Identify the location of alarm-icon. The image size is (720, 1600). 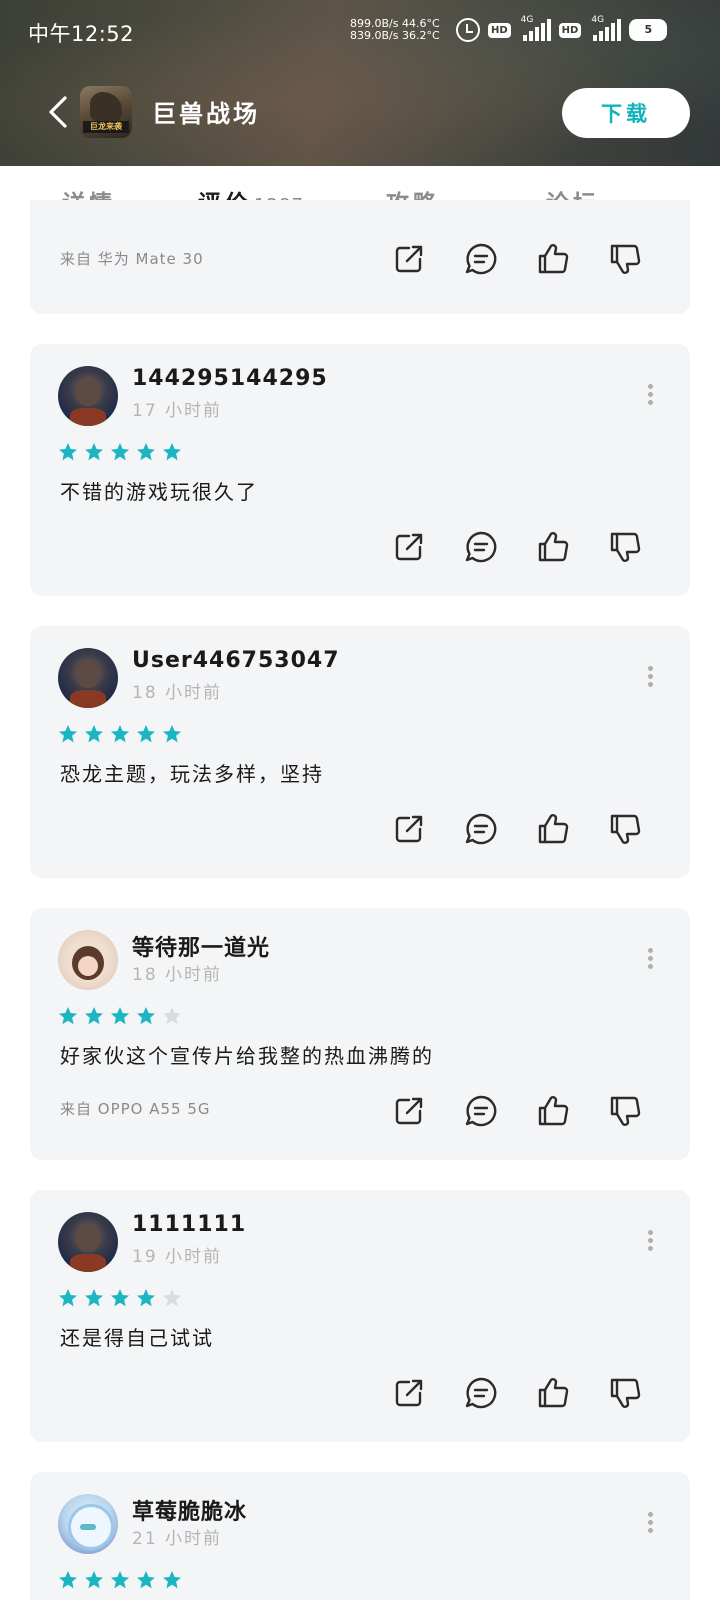
(468, 30).